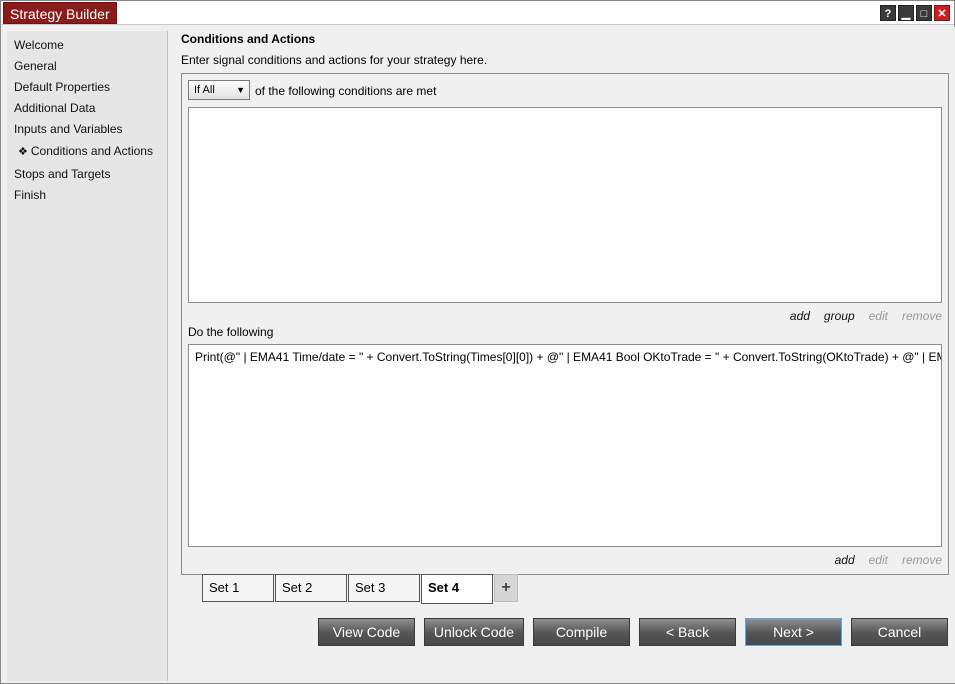 The width and height of the screenshot is (955, 684). Describe the element at coordinates (899, 632) in the screenshot. I see `cancel-button: Cancel` at that location.